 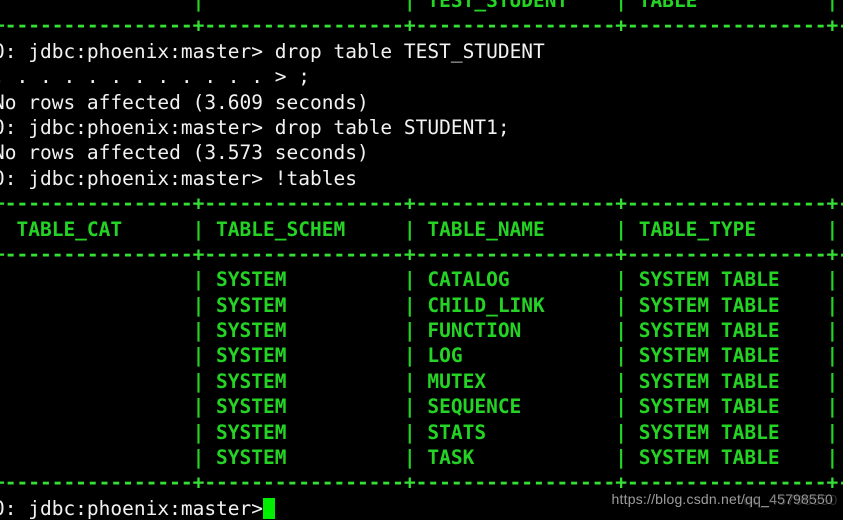 What do you see at coordinates (143, 77) in the screenshot?
I see `continuation-prompt: . . . . . . . . . . . . >` at bounding box center [143, 77].